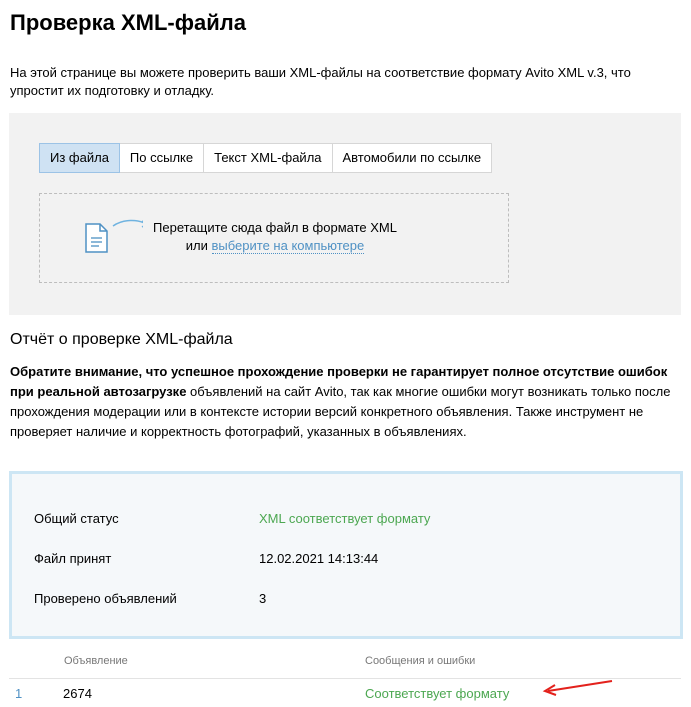 This screenshot has width=691, height=707. What do you see at coordinates (76, 518) in the screenshot?
I see `status-label: Общий статус` at bounding box center [76, 518].